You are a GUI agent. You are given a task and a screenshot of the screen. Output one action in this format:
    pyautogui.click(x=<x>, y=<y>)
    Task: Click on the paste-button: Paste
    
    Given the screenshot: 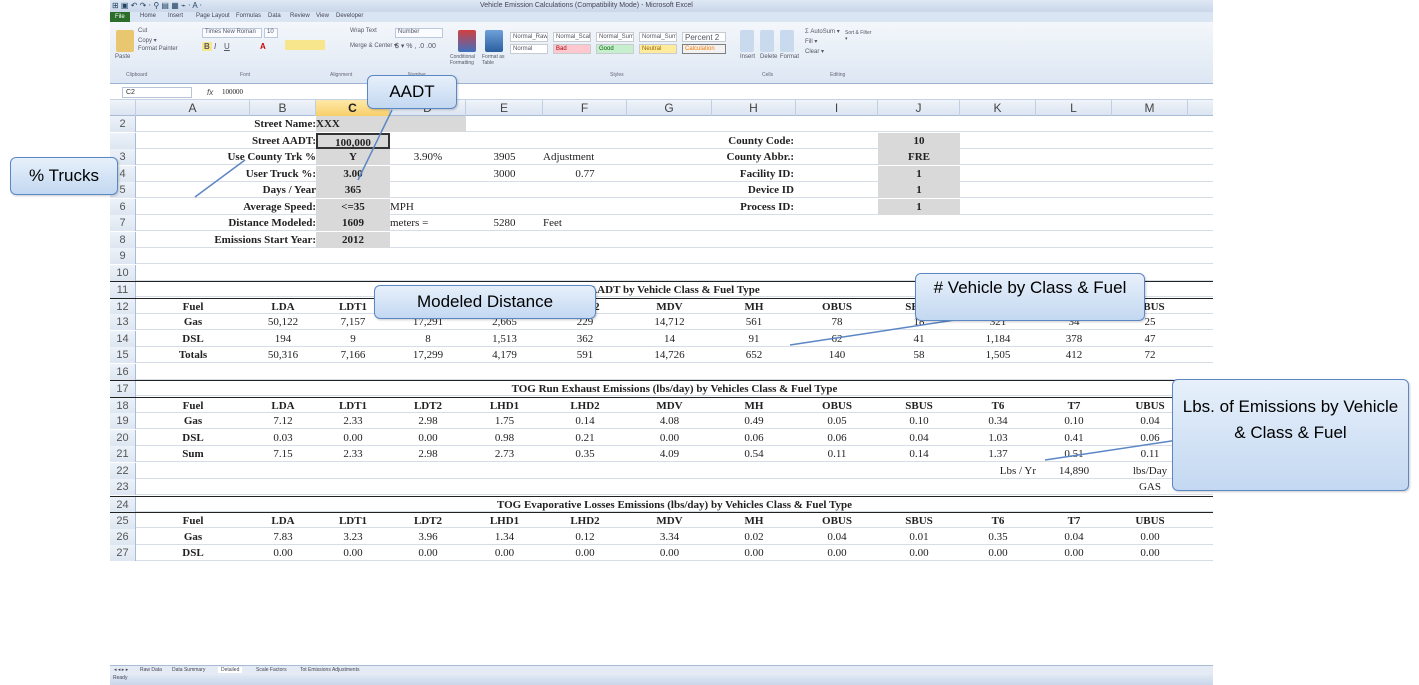 What is the action you would take?
    pyautogui.click(x=122, y=57)
    